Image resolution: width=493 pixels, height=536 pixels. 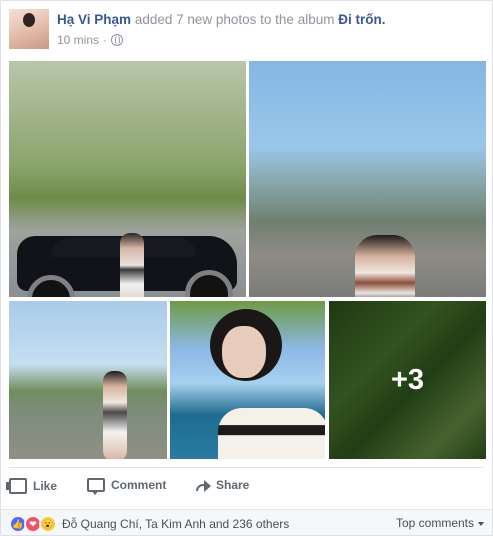 What do you see at coordinates (440, 523) in the screenshot?
I see `top-comments-dropdown: Top comments` at bounding box center [440, 523].